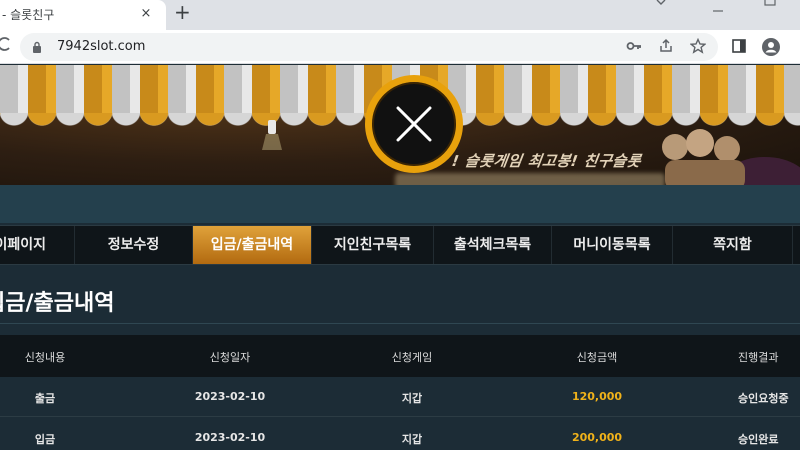  I want to click on cell-status: 승인완료, so click(758, 439).